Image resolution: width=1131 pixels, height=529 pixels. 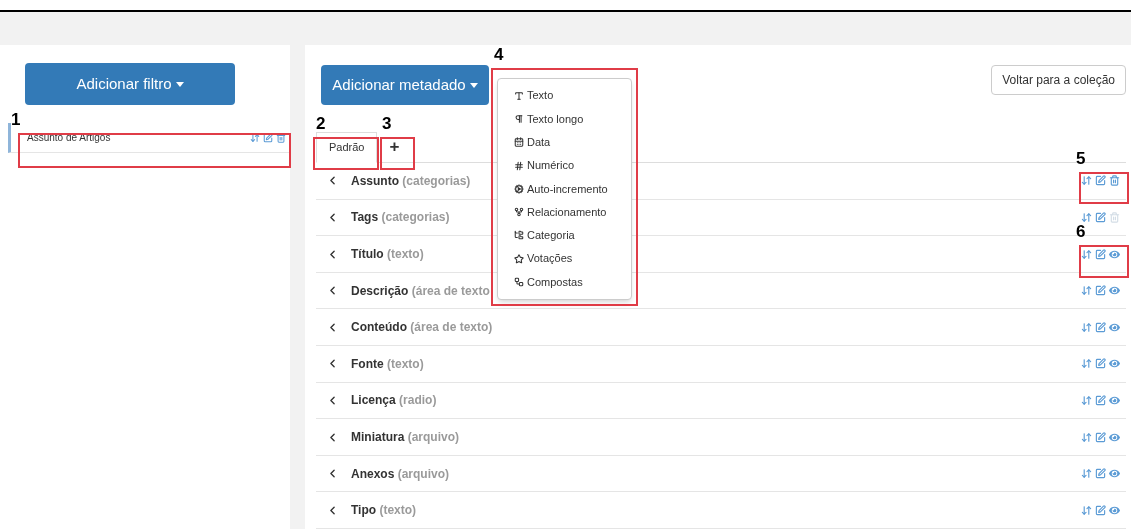 What do you see at coordinates (130, 84) in the screenshot?
I see `add-filter-button: Adicionar filtro` at bounding box center [130, 84].